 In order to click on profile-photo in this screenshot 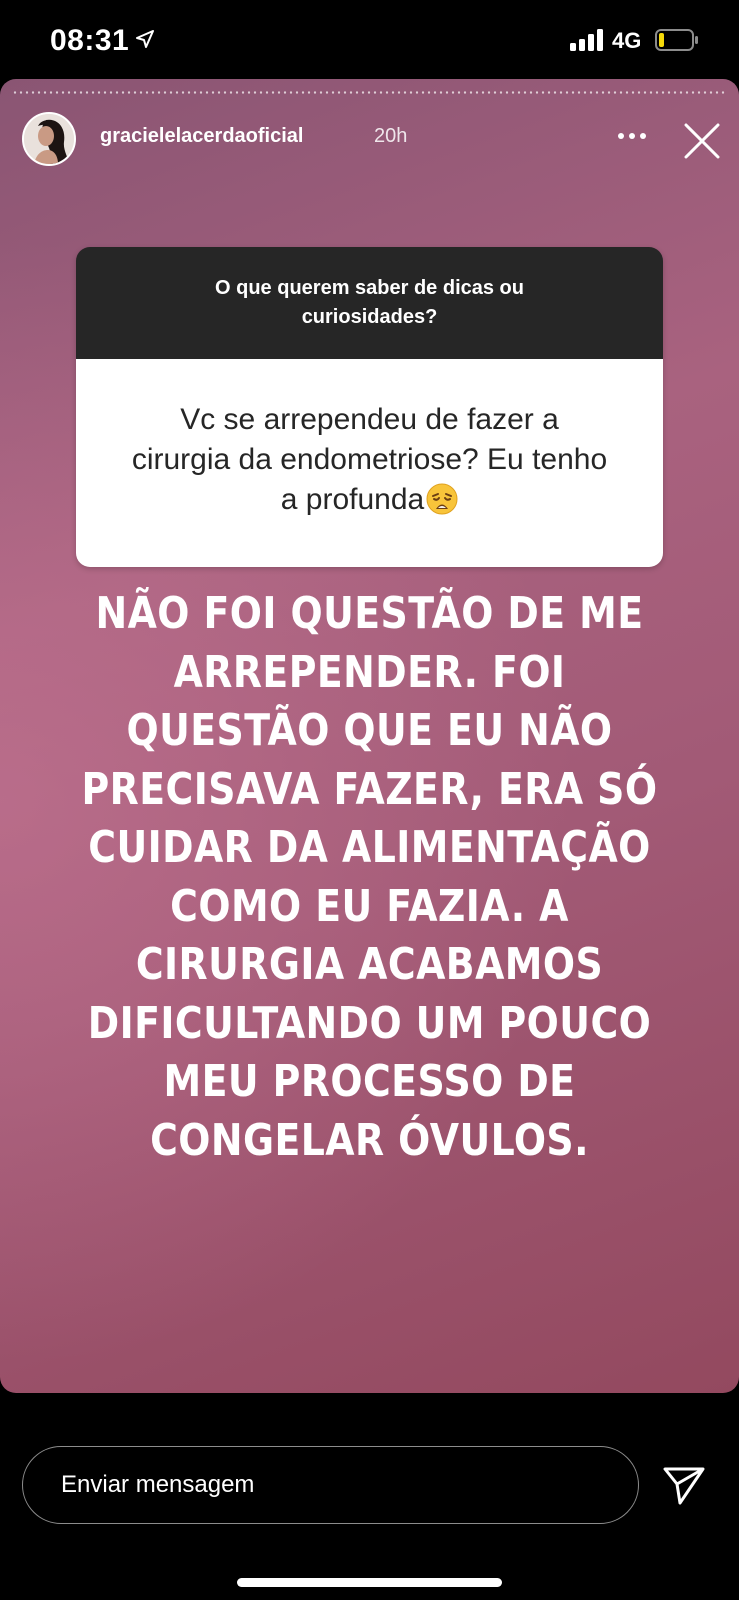, I will do `click(49, 139)`.